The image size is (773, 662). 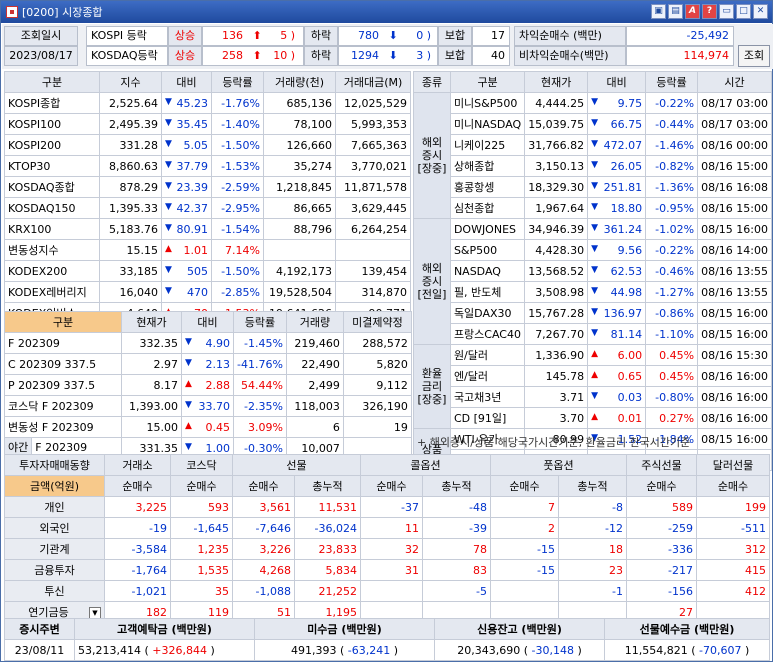 What do you see at coordinates (208, 343) in the screenshot?
I see `futures-row: F 202309 332.35 ▼ 4.90 -1.45% 219,460 288,572` at bounding box center [208, 343].